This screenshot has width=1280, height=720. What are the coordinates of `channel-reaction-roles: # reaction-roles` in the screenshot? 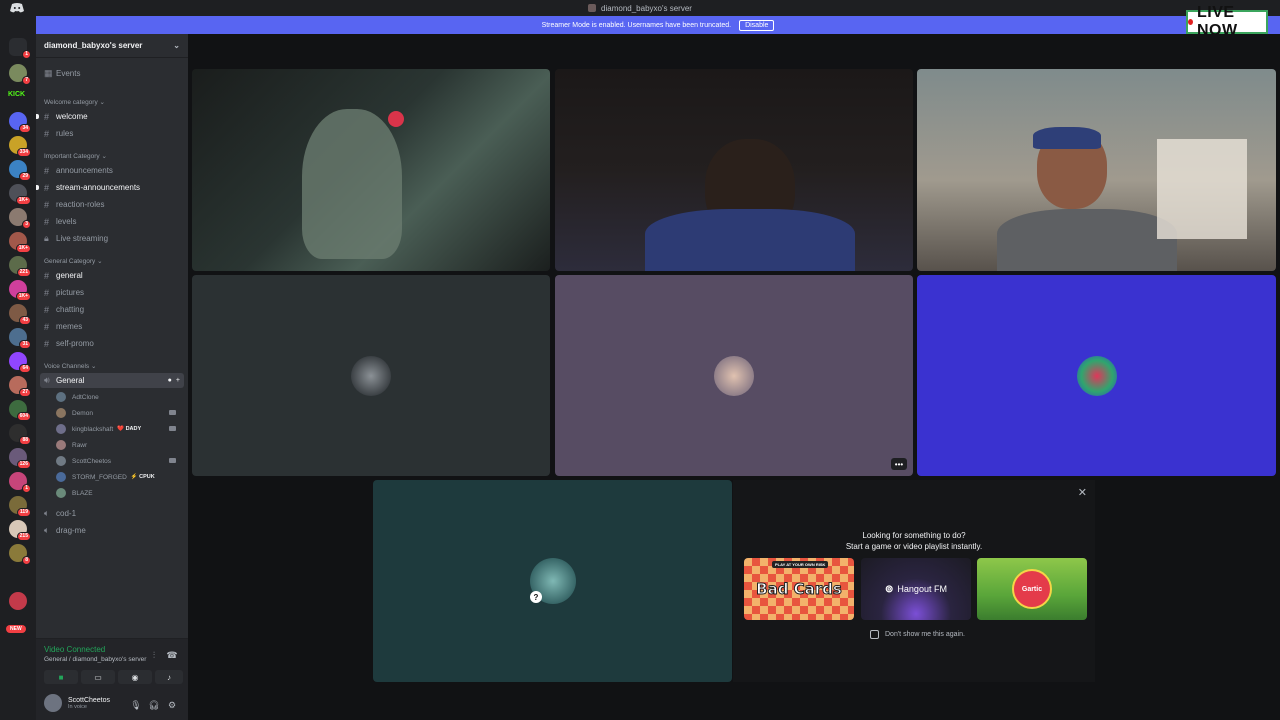 It's located at (112, 204).